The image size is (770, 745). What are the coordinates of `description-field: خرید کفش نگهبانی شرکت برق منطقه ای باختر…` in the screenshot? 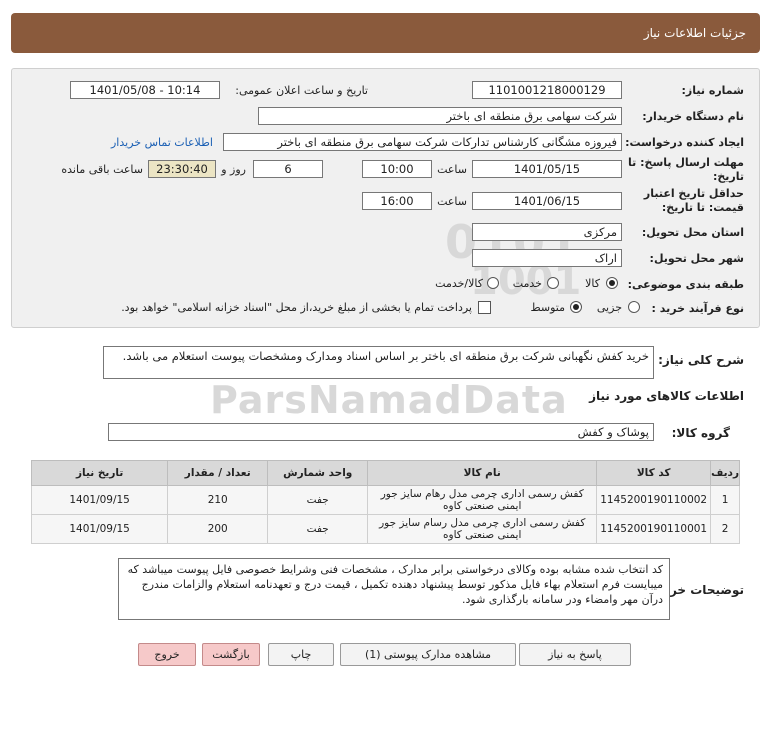 It's located at (378, 362).